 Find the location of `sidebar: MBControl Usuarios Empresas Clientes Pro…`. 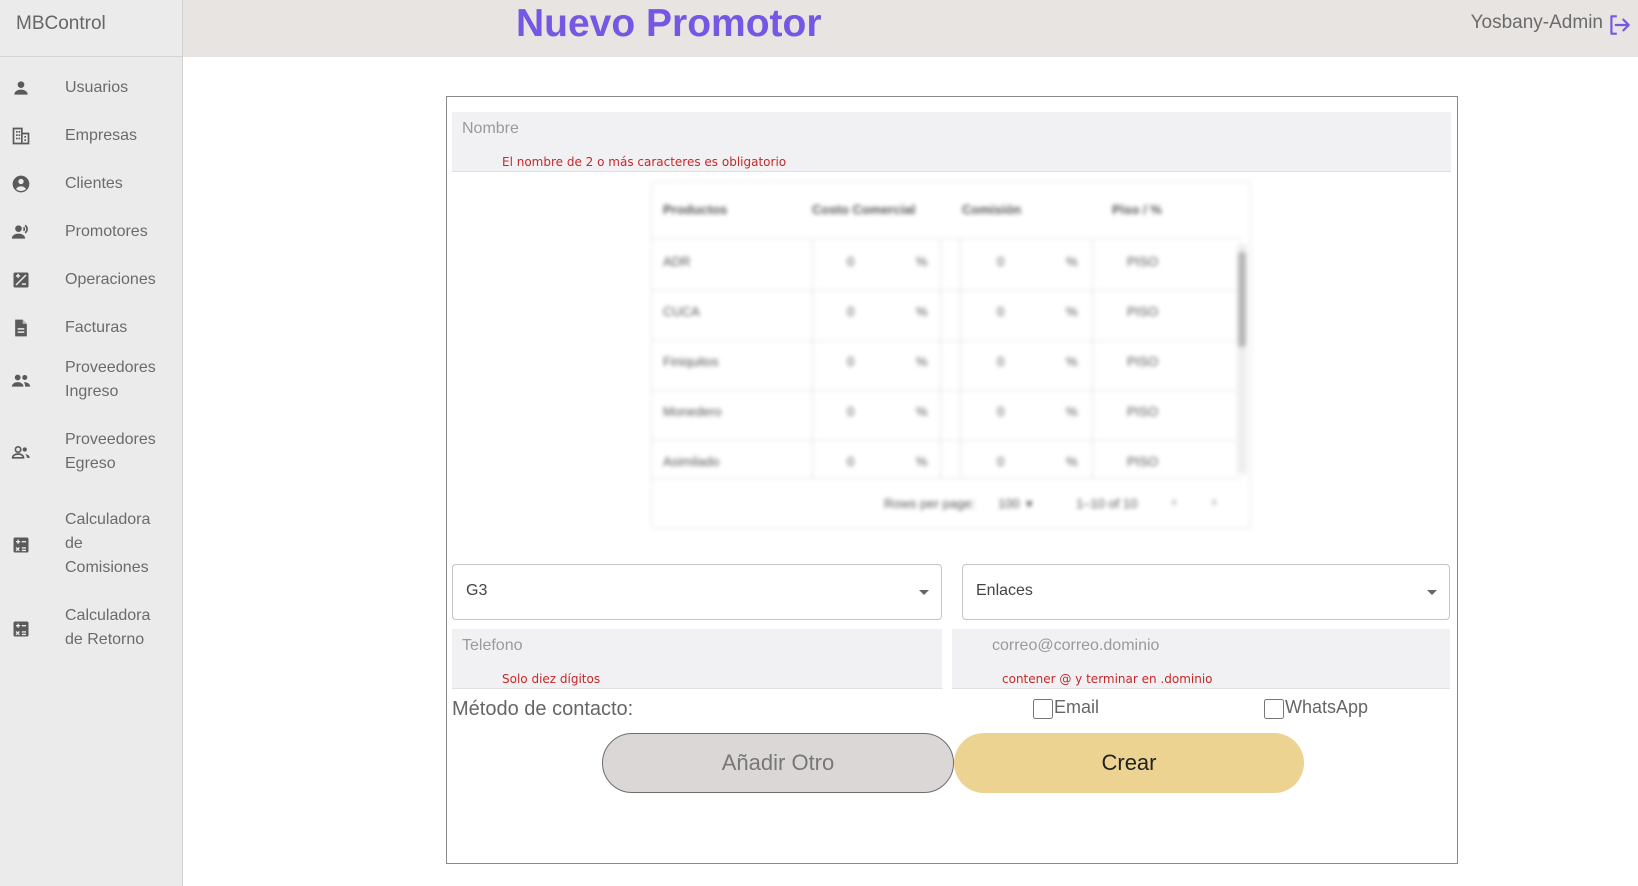

sidebar: MBControl Usuarios Empresas Clientes Pro… is located at coordinates (91, 443).